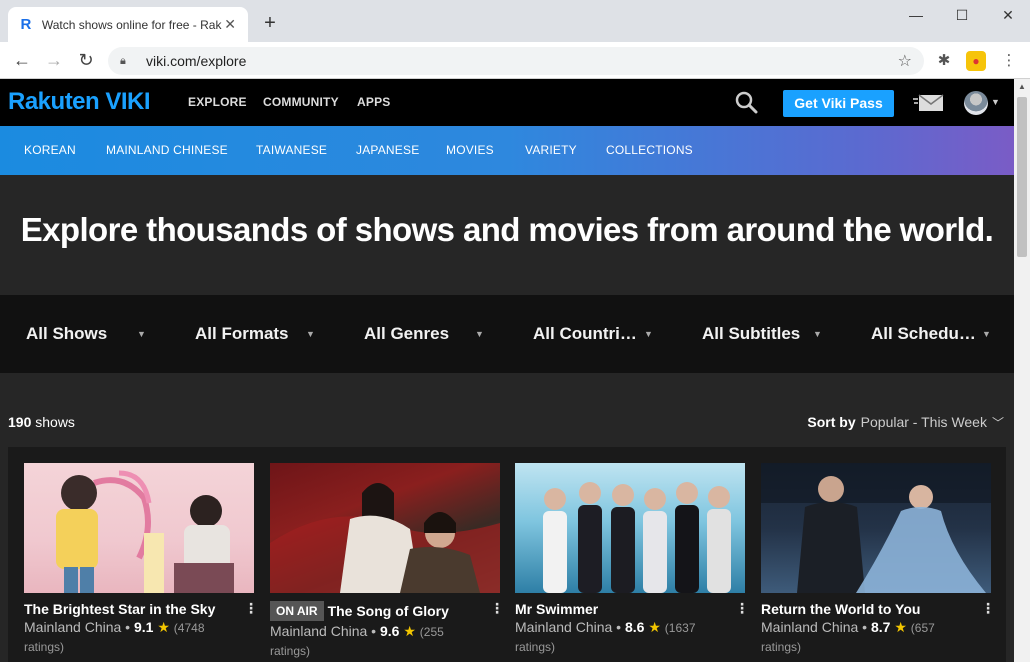 Image resolution: width=1030 pixels, height=662 pixels. I want to click on chevron-down-icon: ﹀, so click(997, 423).